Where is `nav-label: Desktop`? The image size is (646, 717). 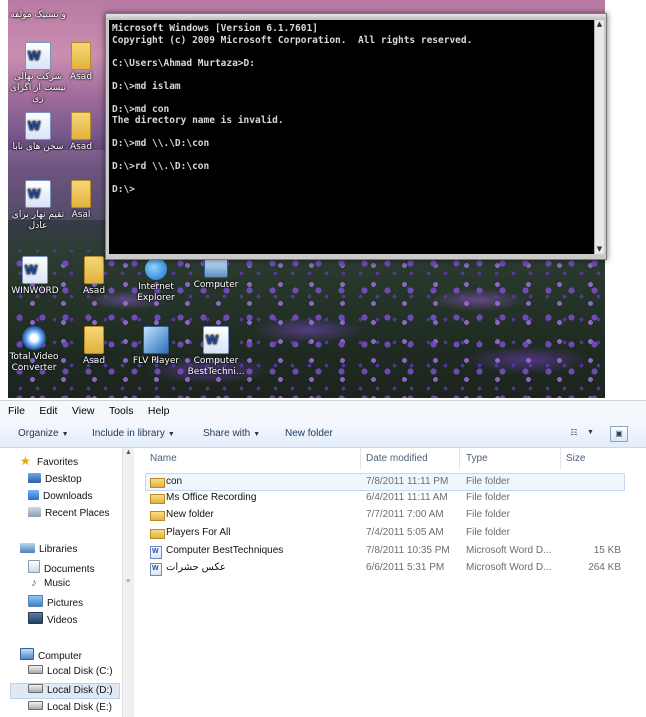
nav-label: Desktop is located at coordinates (63, 479).